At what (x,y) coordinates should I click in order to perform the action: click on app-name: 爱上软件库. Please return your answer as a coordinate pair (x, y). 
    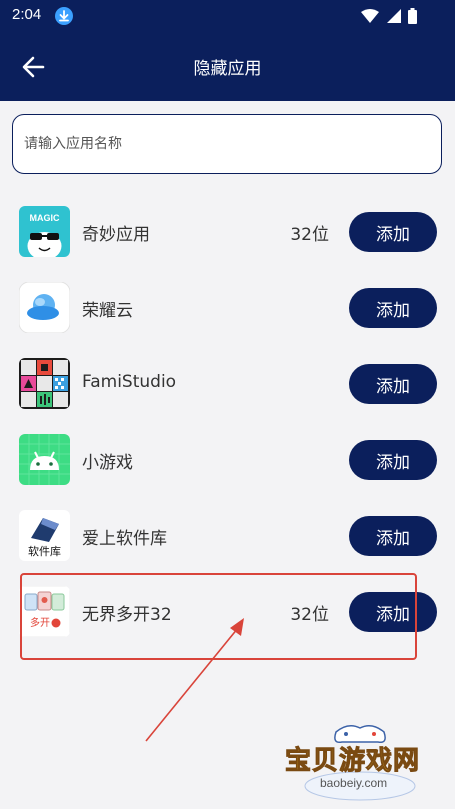
    Looking at the image, I should click on (124, 539).